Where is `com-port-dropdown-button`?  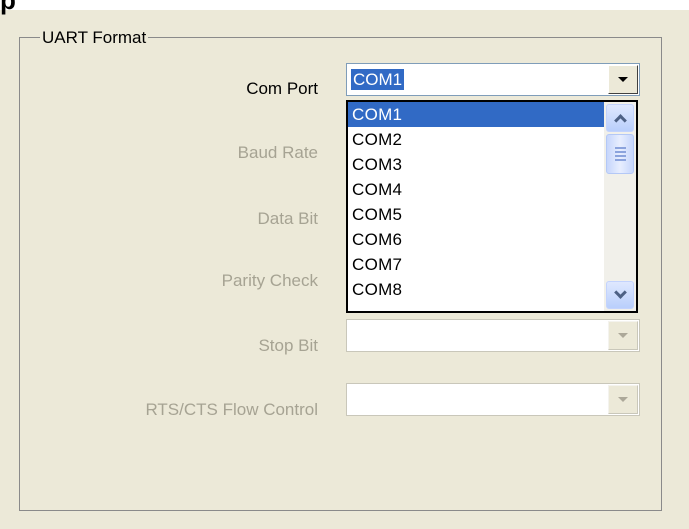
com-port-dropdown-button is located at coordinates (623, 79).